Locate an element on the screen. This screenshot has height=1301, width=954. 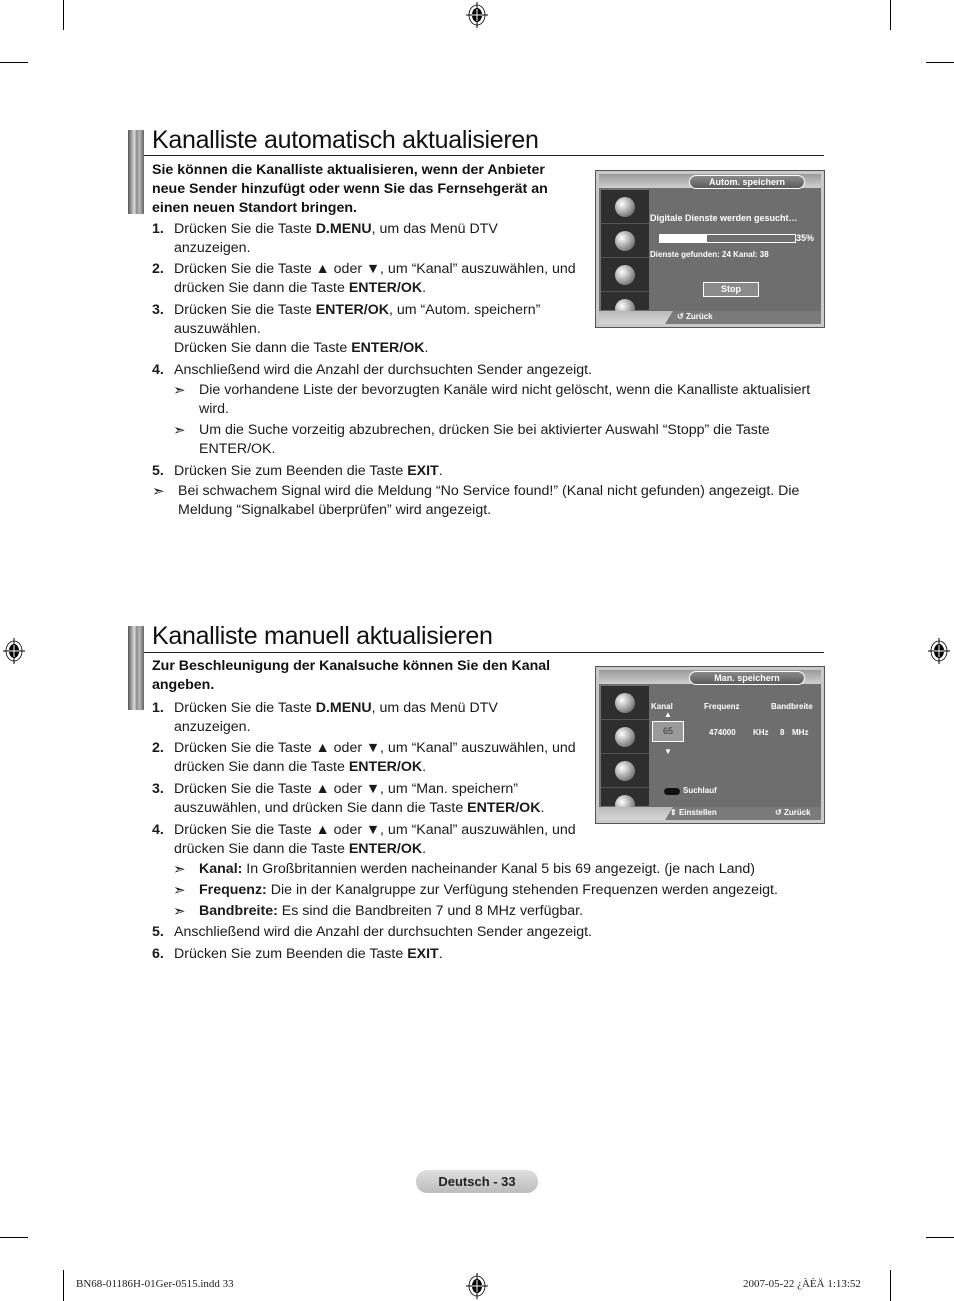
text-line: drücken Sie dann die Taste ENTER/OK. is located at coordinates (300, 767).